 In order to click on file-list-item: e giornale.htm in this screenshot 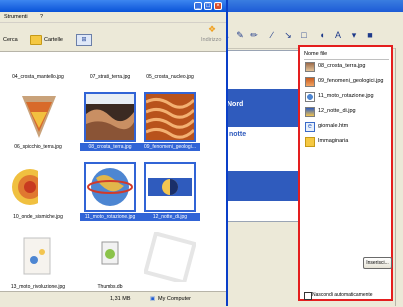, I will do `click(347, 127)`.